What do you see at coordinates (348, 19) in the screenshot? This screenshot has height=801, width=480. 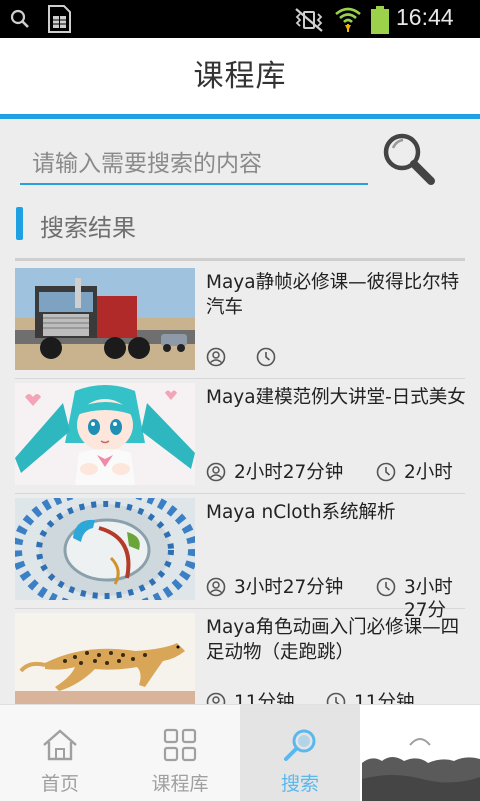 I see `wifi-icon` at bounding box center [348, 19].